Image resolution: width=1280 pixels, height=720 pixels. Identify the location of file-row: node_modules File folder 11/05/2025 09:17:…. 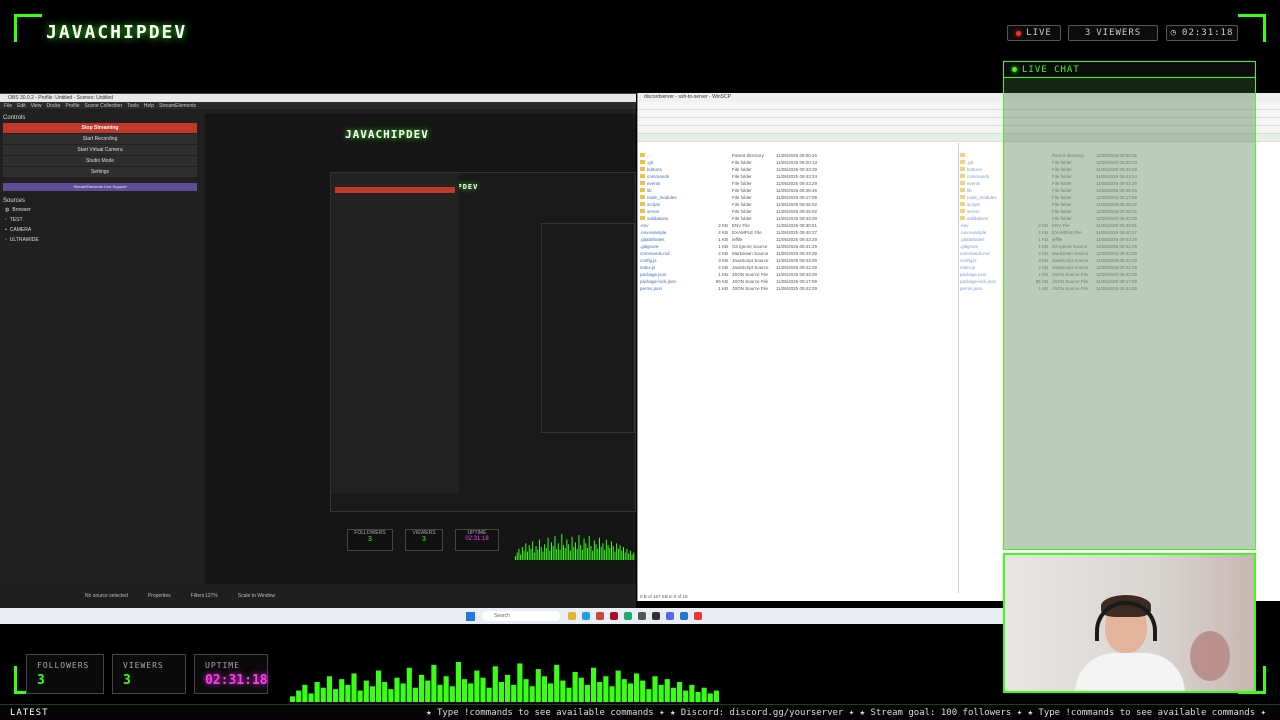
(730, 198).